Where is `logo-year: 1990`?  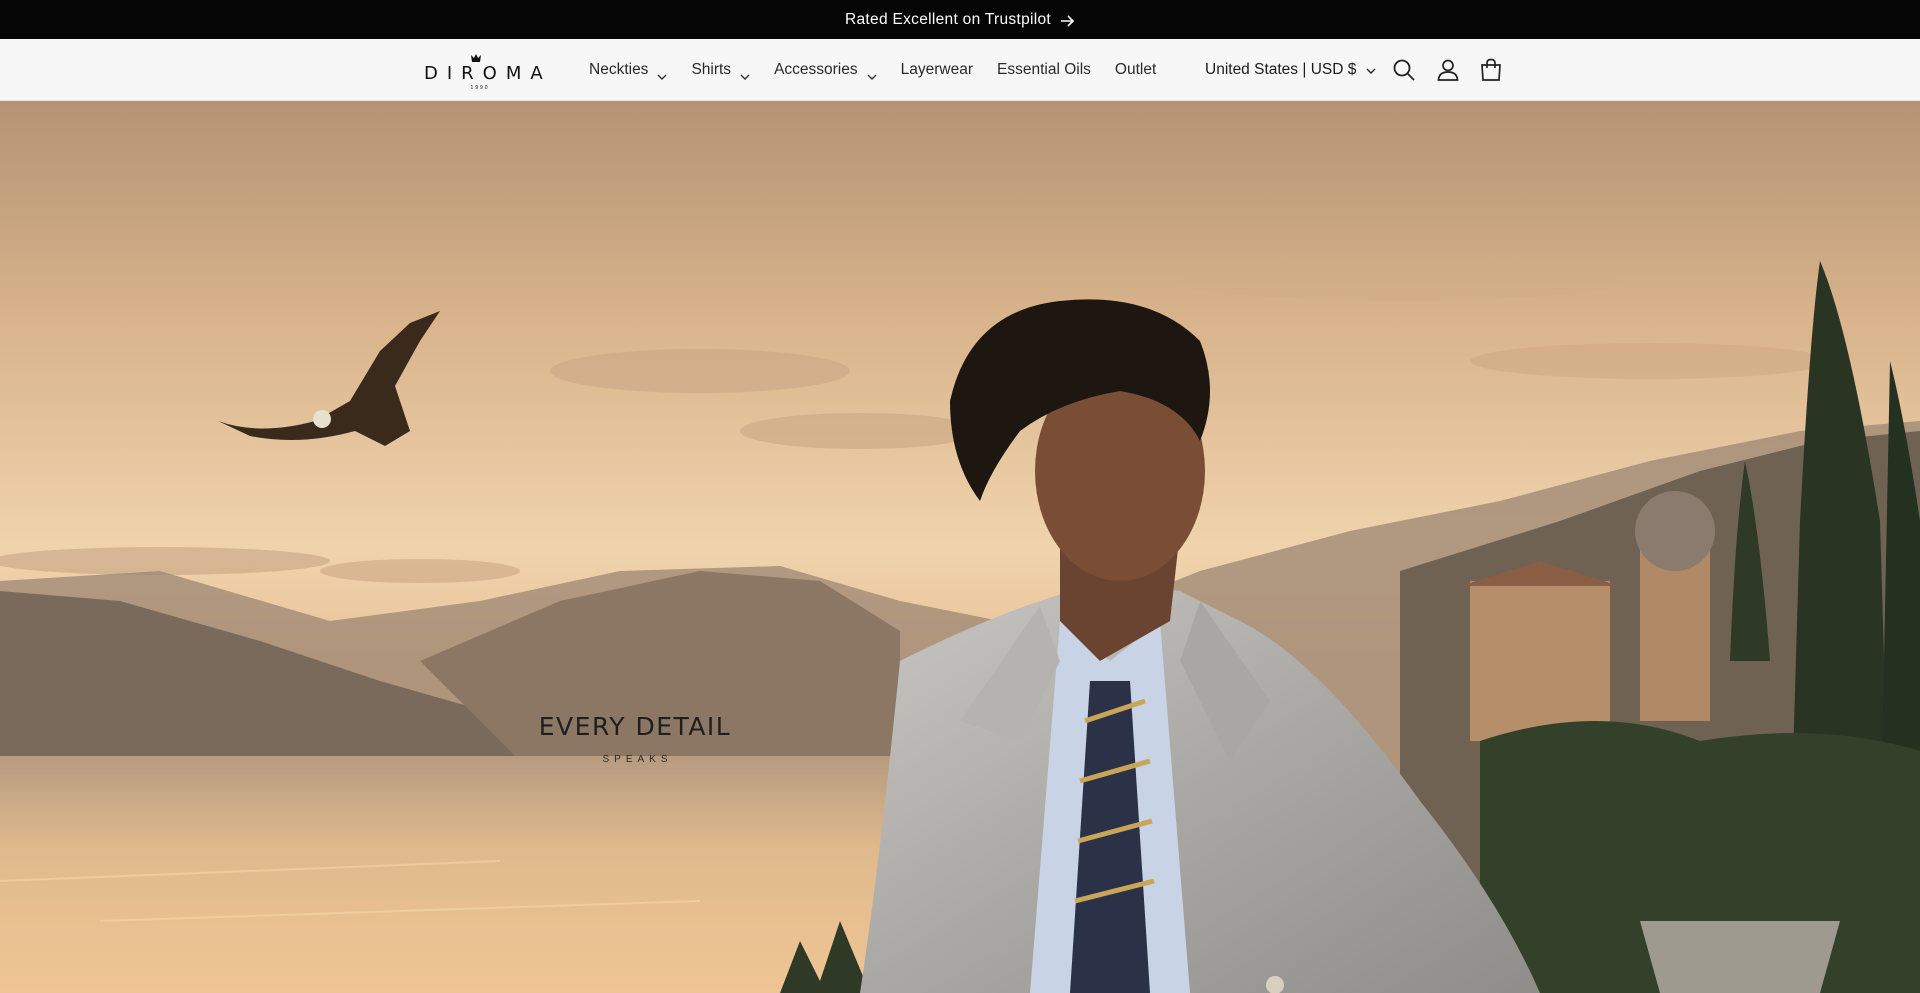 logo-year: 1990 is located at coordinates (480, 88).